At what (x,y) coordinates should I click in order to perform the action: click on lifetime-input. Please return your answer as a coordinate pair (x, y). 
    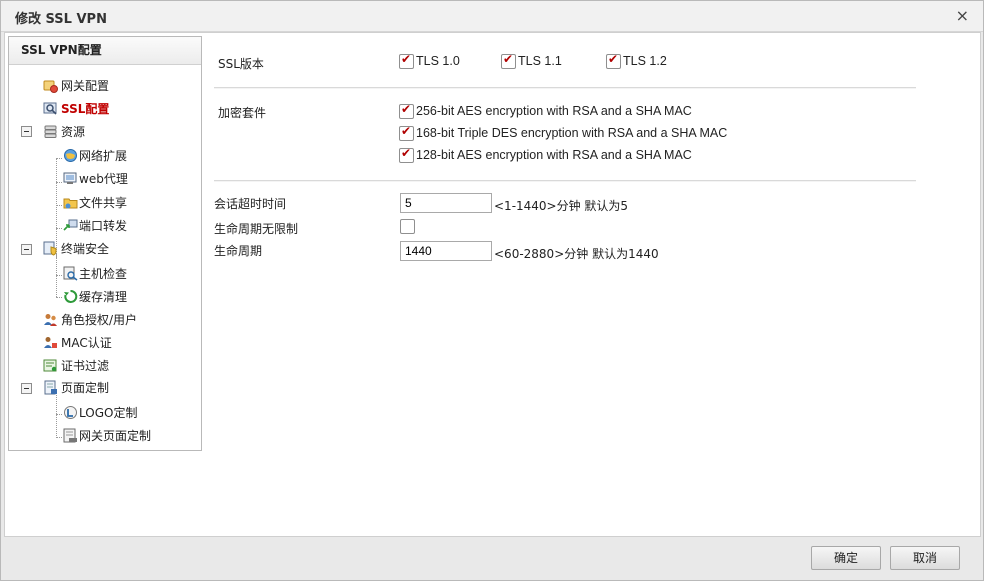
    Looking at the image, I should click on (446, 251).